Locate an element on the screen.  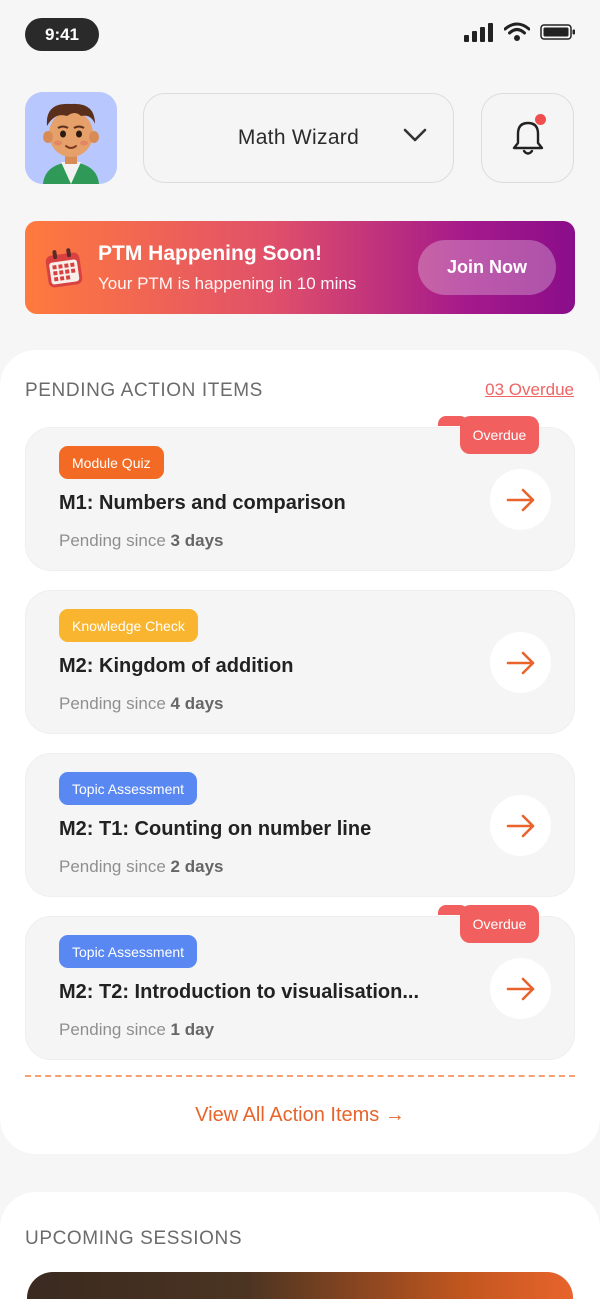
status-icons is located at coordinates (520, 32).